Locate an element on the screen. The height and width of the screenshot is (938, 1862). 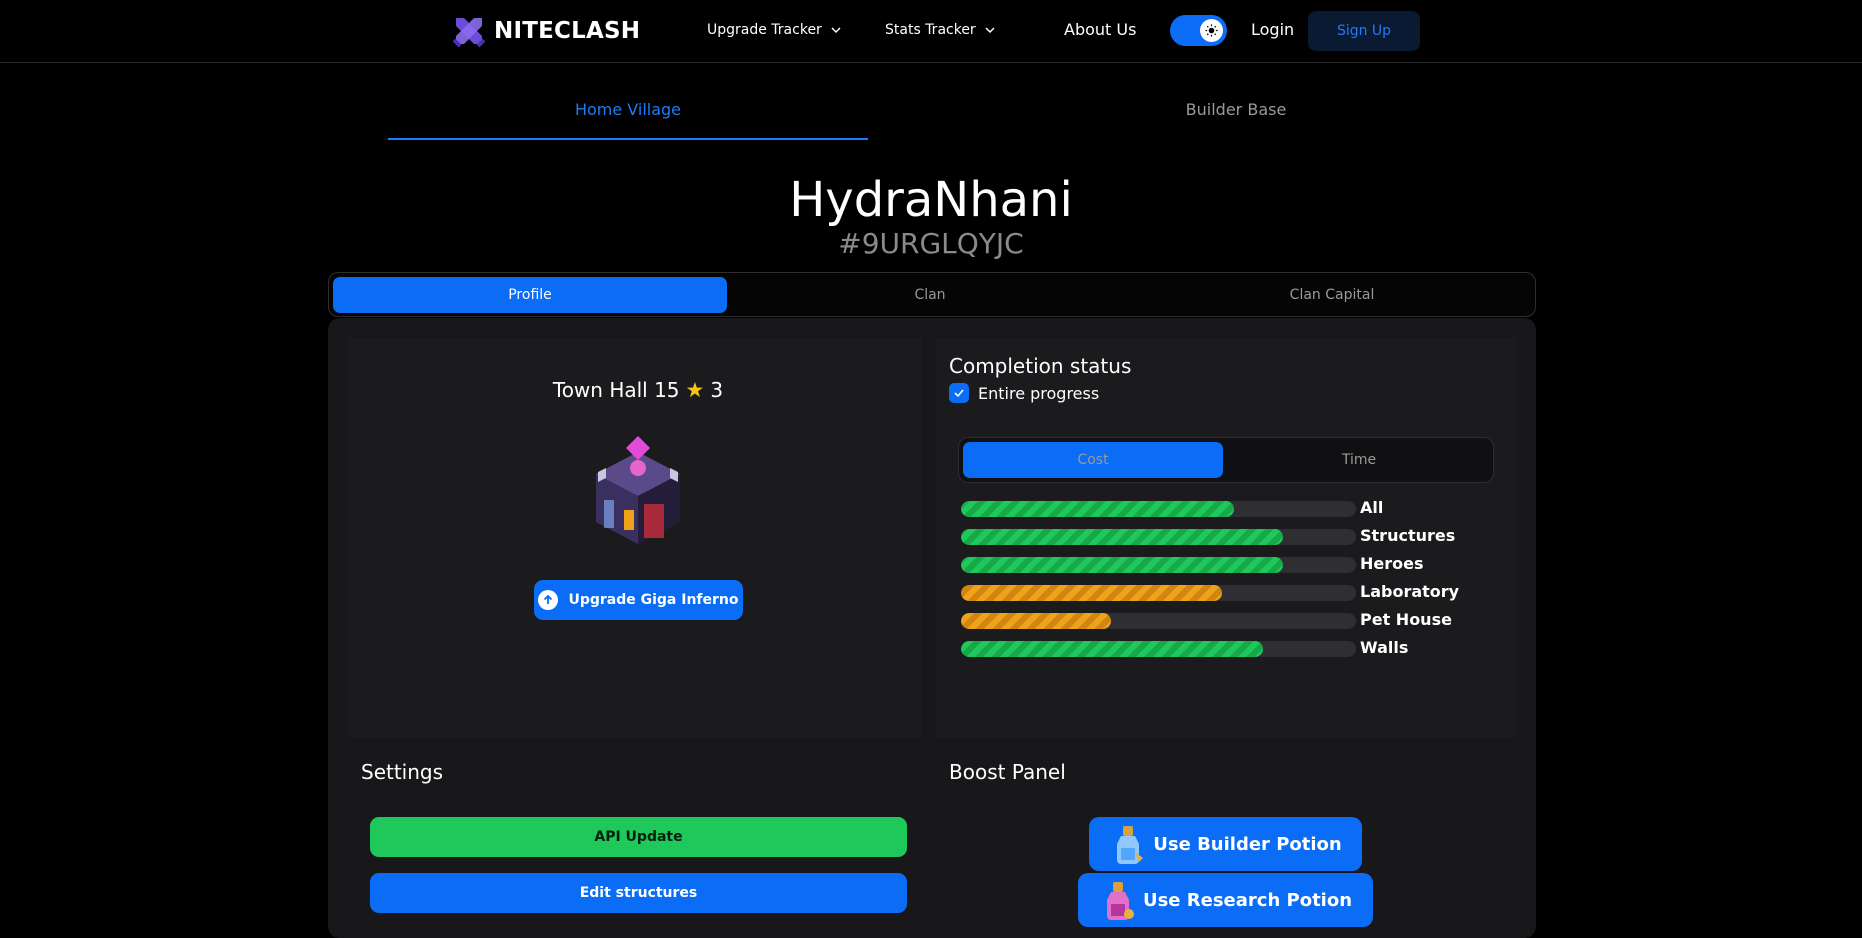
builder-potion-label: Use Builder Potion is located at coordinates (1247, 844).